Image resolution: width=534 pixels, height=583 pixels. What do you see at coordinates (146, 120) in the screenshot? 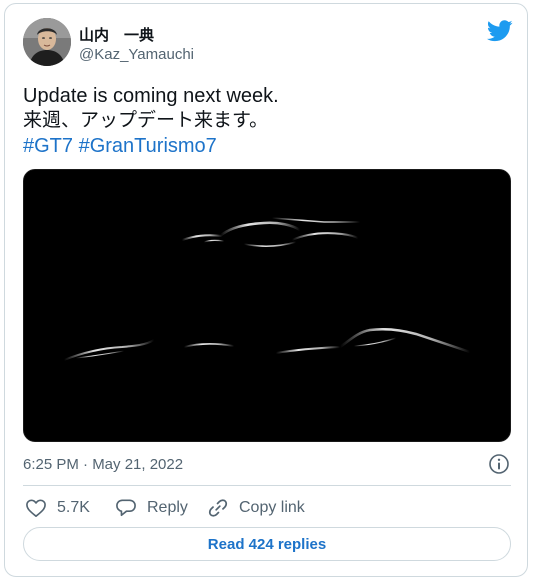
I see `tweet-text-ja: 来週、アップデート来ます。` at bounding box center [146, 120].